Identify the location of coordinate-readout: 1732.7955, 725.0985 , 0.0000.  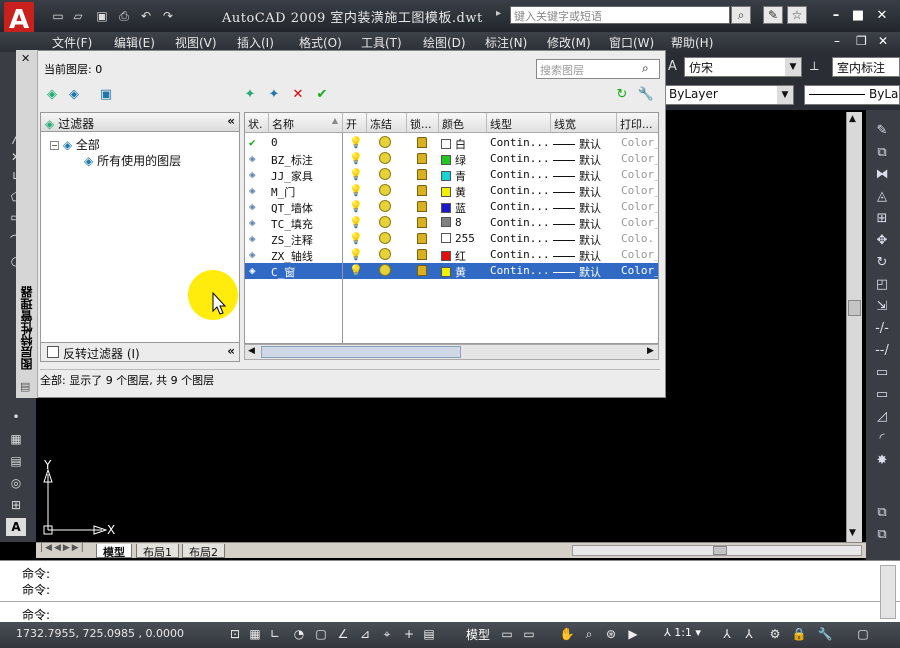
(100, 633).